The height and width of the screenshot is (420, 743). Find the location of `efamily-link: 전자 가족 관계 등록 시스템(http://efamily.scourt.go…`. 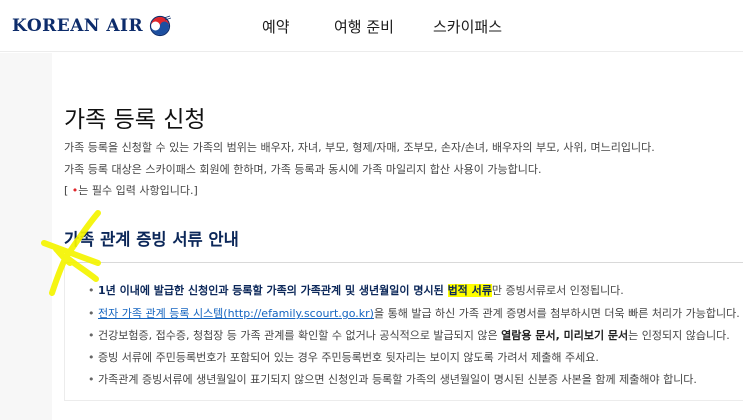

efamily-link: 전자 가족 관계 등록 시스템(http://efamily.scourt.go… is located at coordinates (236, 313).